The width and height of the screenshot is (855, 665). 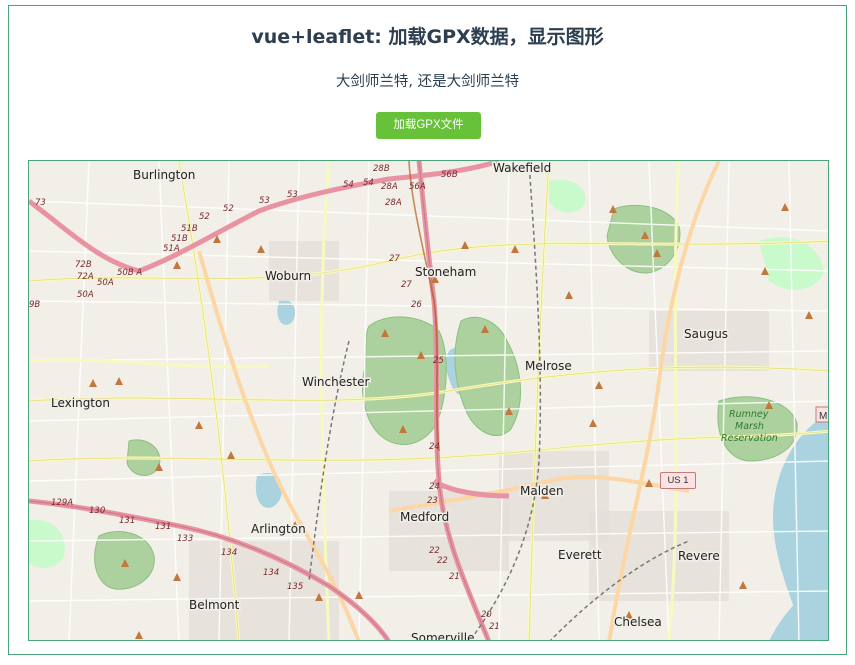 I want to click on place-label-lexington: Lexington, so click(x=80, y=403).